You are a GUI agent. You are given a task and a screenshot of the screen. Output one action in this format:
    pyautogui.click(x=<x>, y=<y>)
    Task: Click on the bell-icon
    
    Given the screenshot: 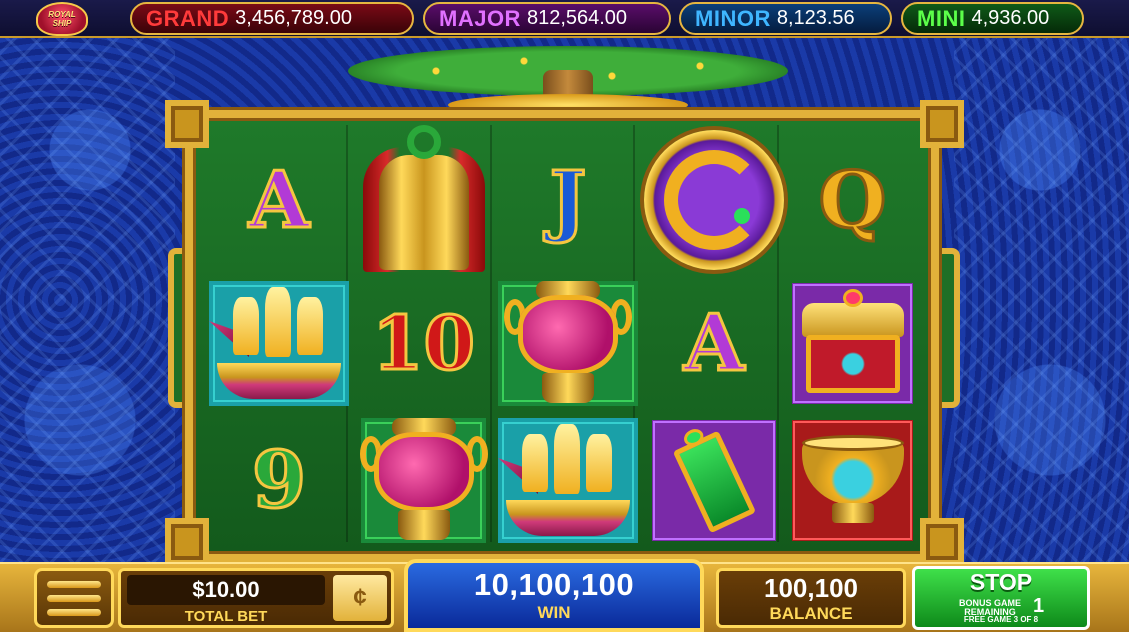 What is the action you would take?
    pyautogui.click(x=424, y=200)
    